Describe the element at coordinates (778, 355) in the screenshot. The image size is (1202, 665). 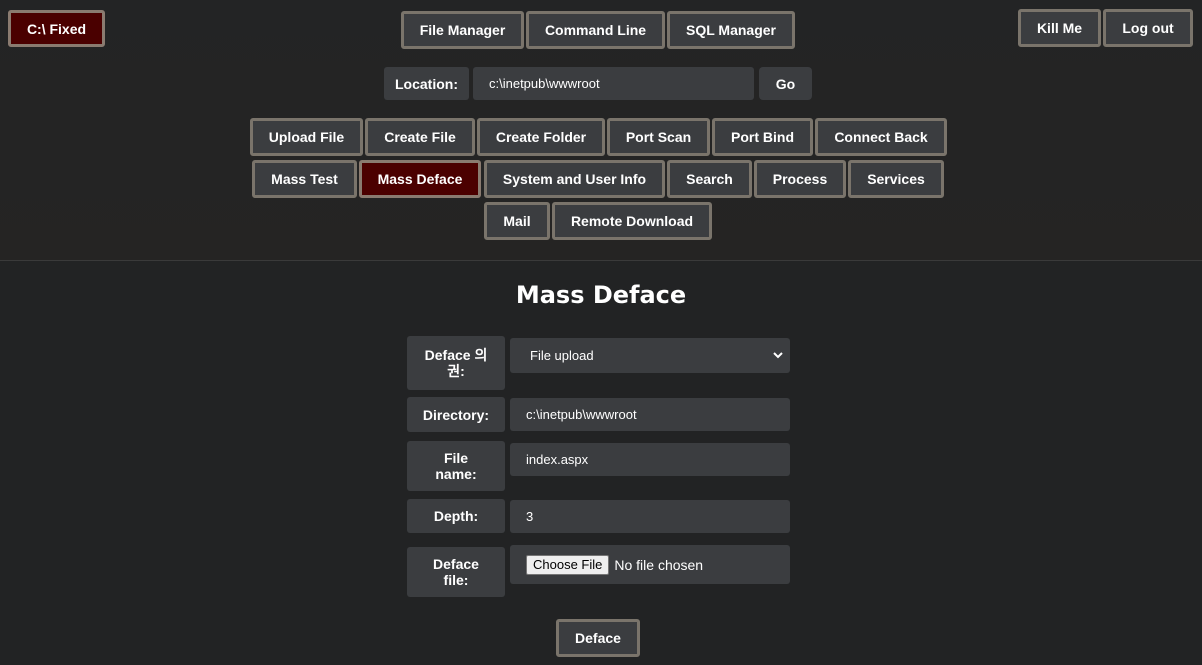
I see `chevron-down-icon` at that location.